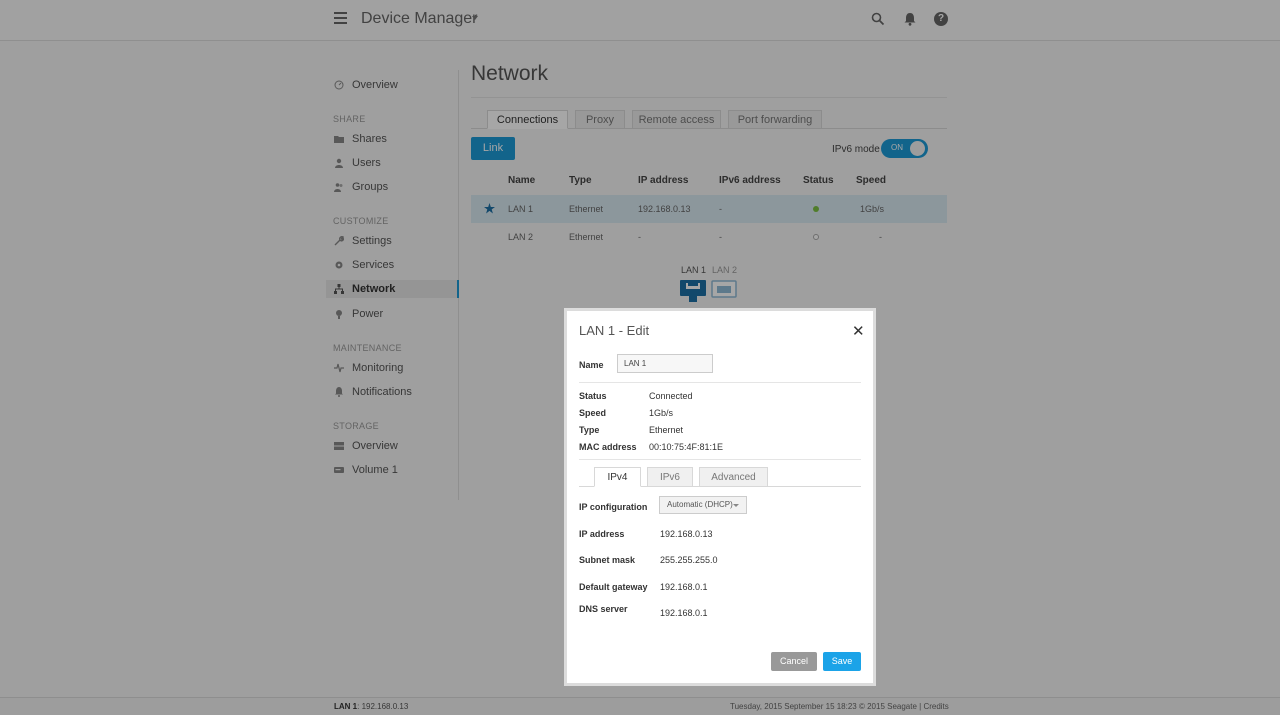  I want to click on ip-address-value: 192.168.0.13, so click(686, 534).